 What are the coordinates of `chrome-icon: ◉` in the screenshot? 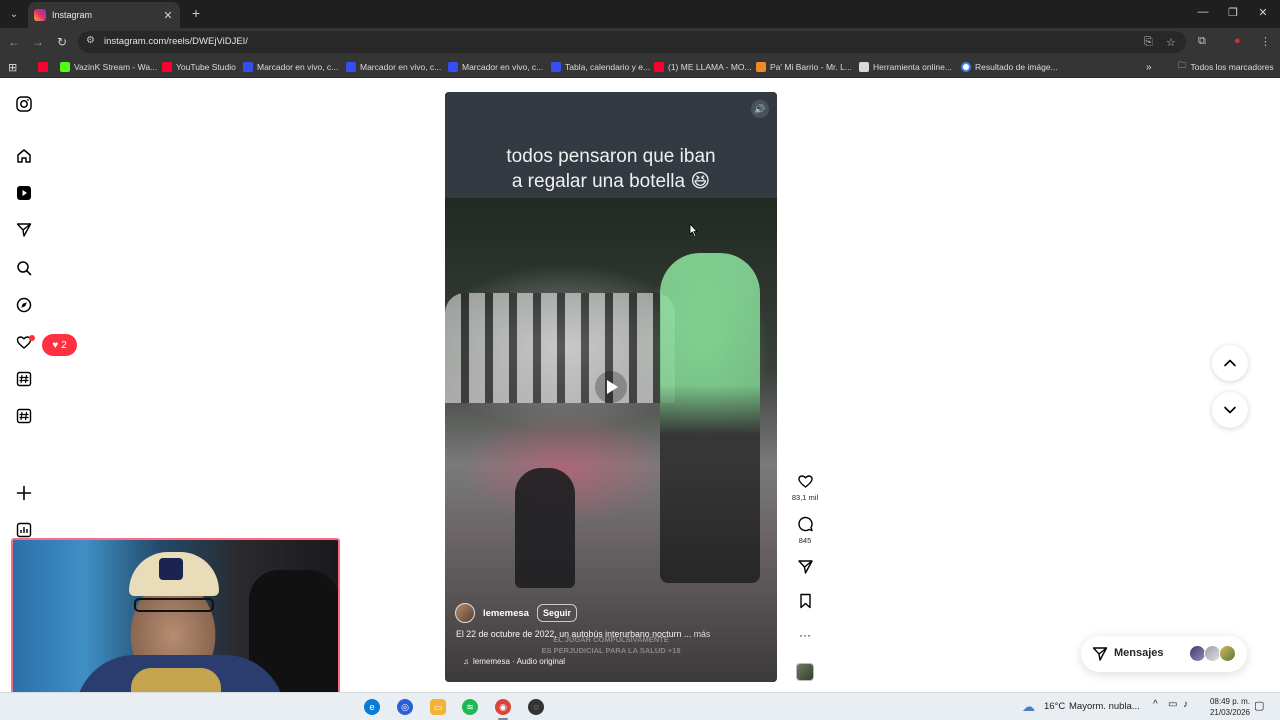 It's located at (503, 707).